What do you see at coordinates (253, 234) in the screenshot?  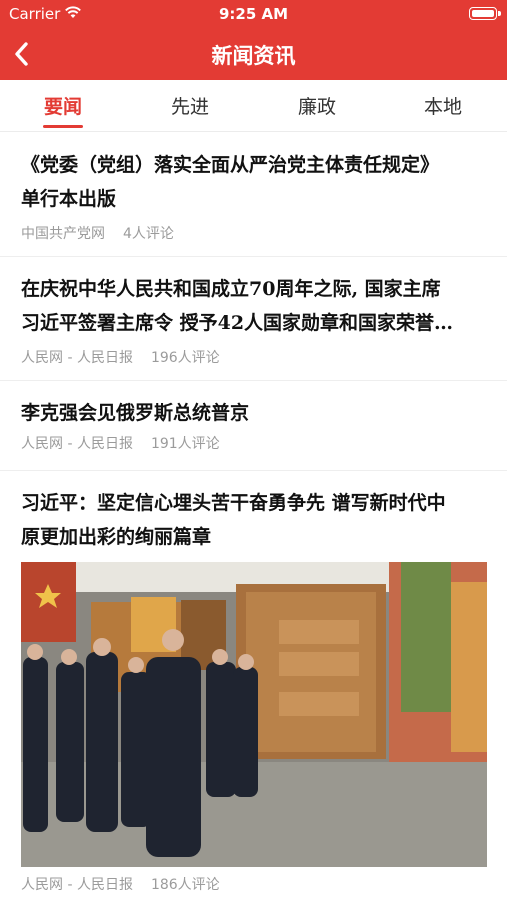 I see `news-meta: 中国共产党网 4人评论` at bounding box center [253, 234].